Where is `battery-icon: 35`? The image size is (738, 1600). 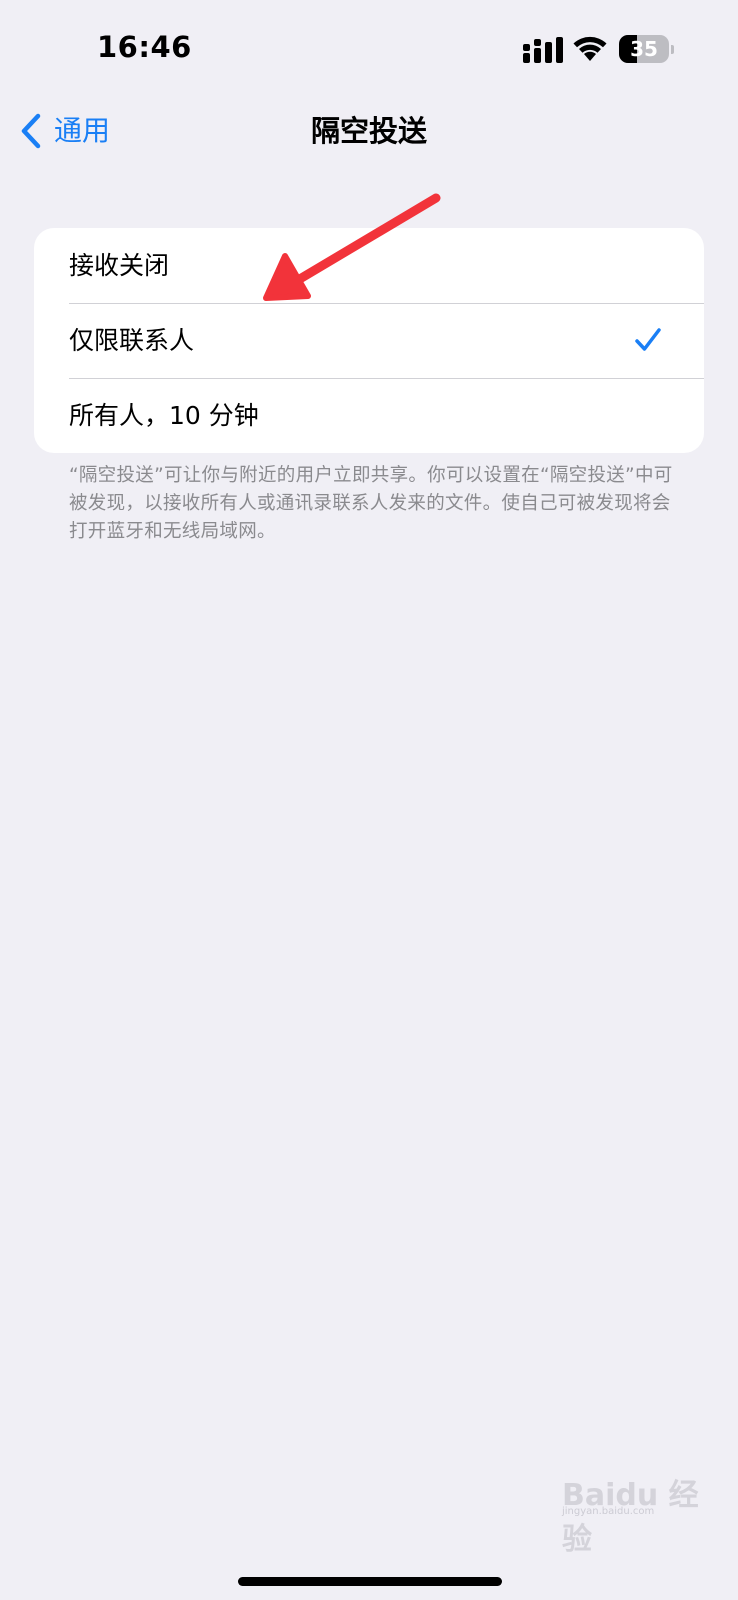 battery-icon: 35 is located at coordinates (647, 49).